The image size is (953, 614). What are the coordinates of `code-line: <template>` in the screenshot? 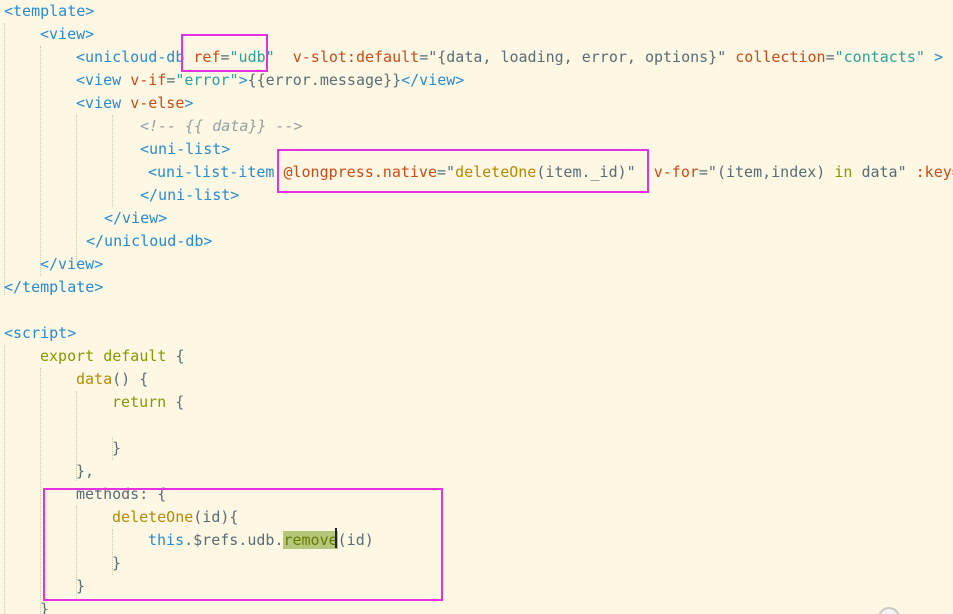 It's located at (49, 11).